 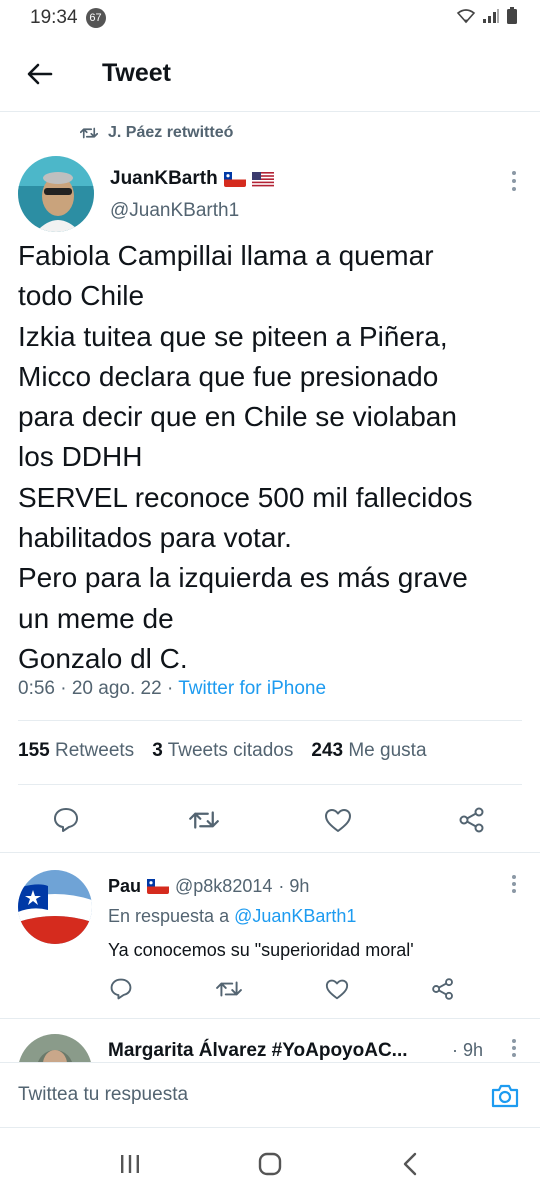 I want to click on page-title: Tweet, so click(x=136, y=73).